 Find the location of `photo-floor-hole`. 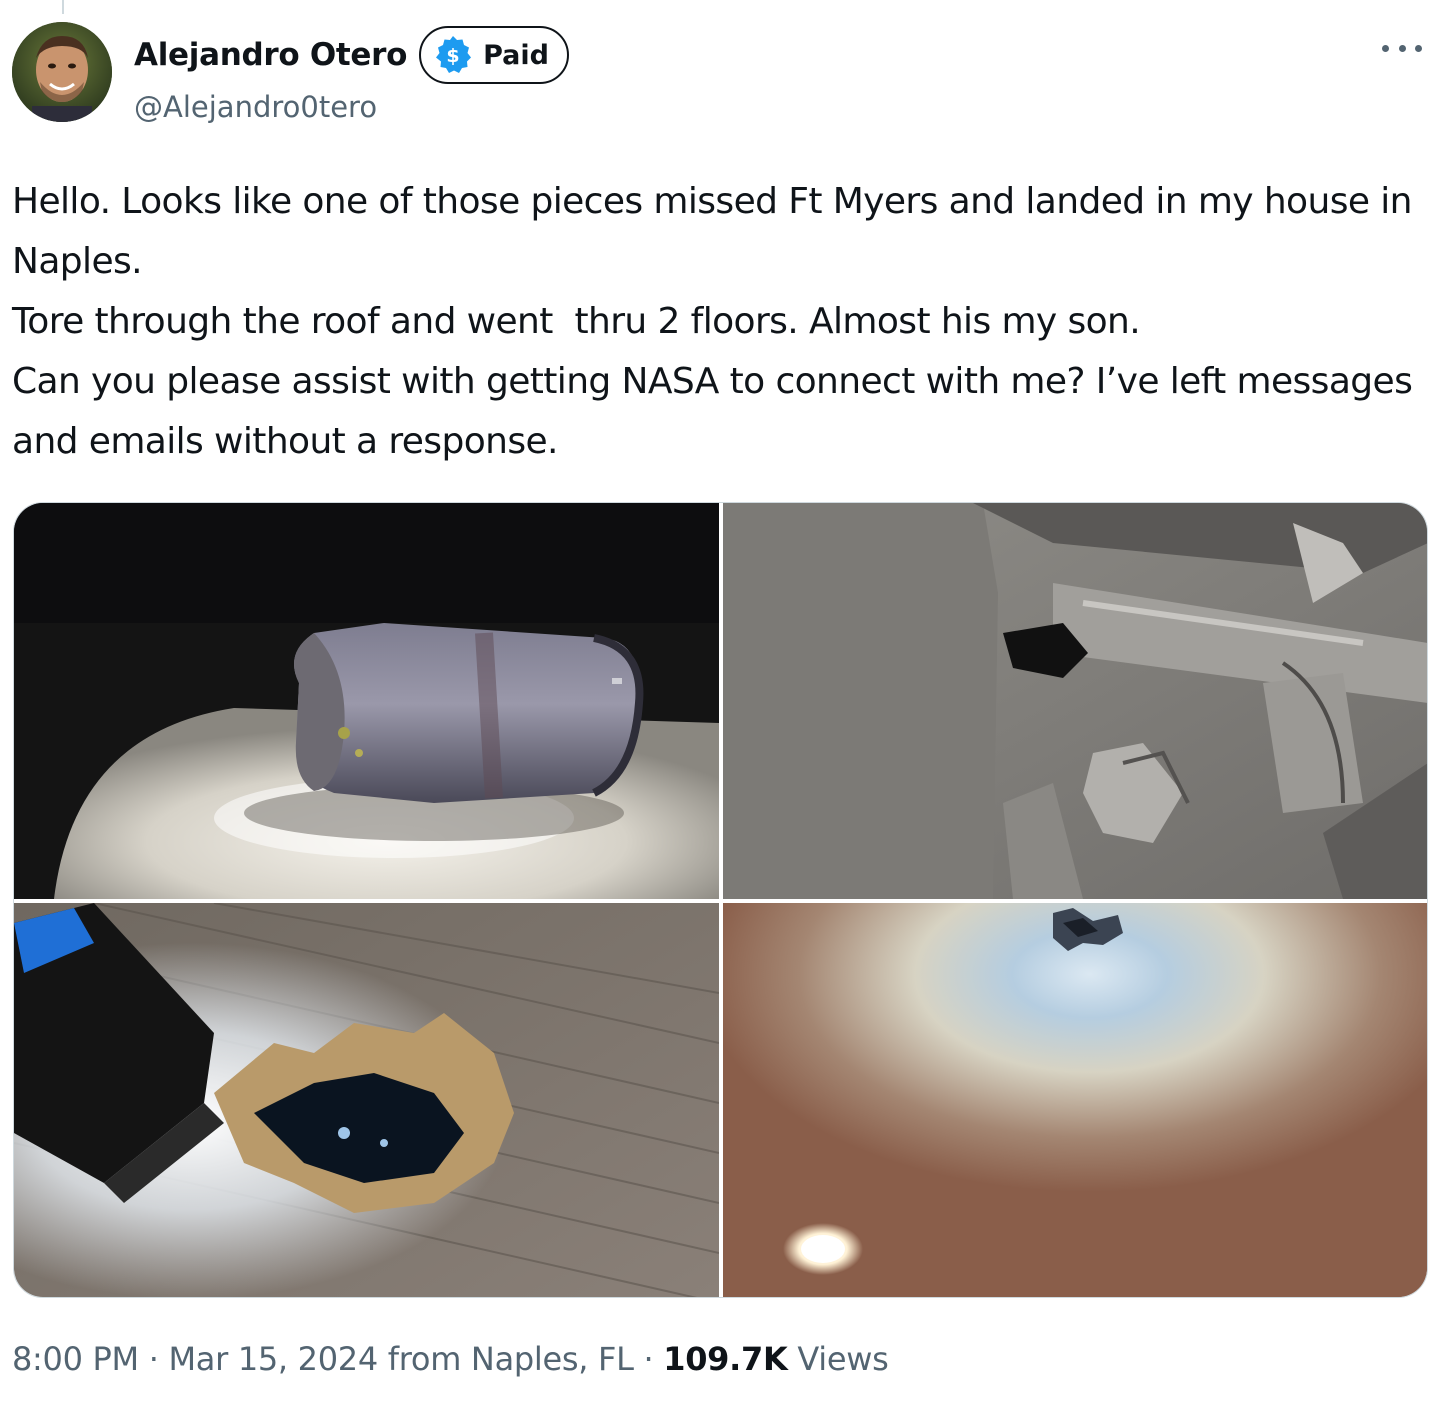

photo-floor-hole is located at coordinates (366, 1100).